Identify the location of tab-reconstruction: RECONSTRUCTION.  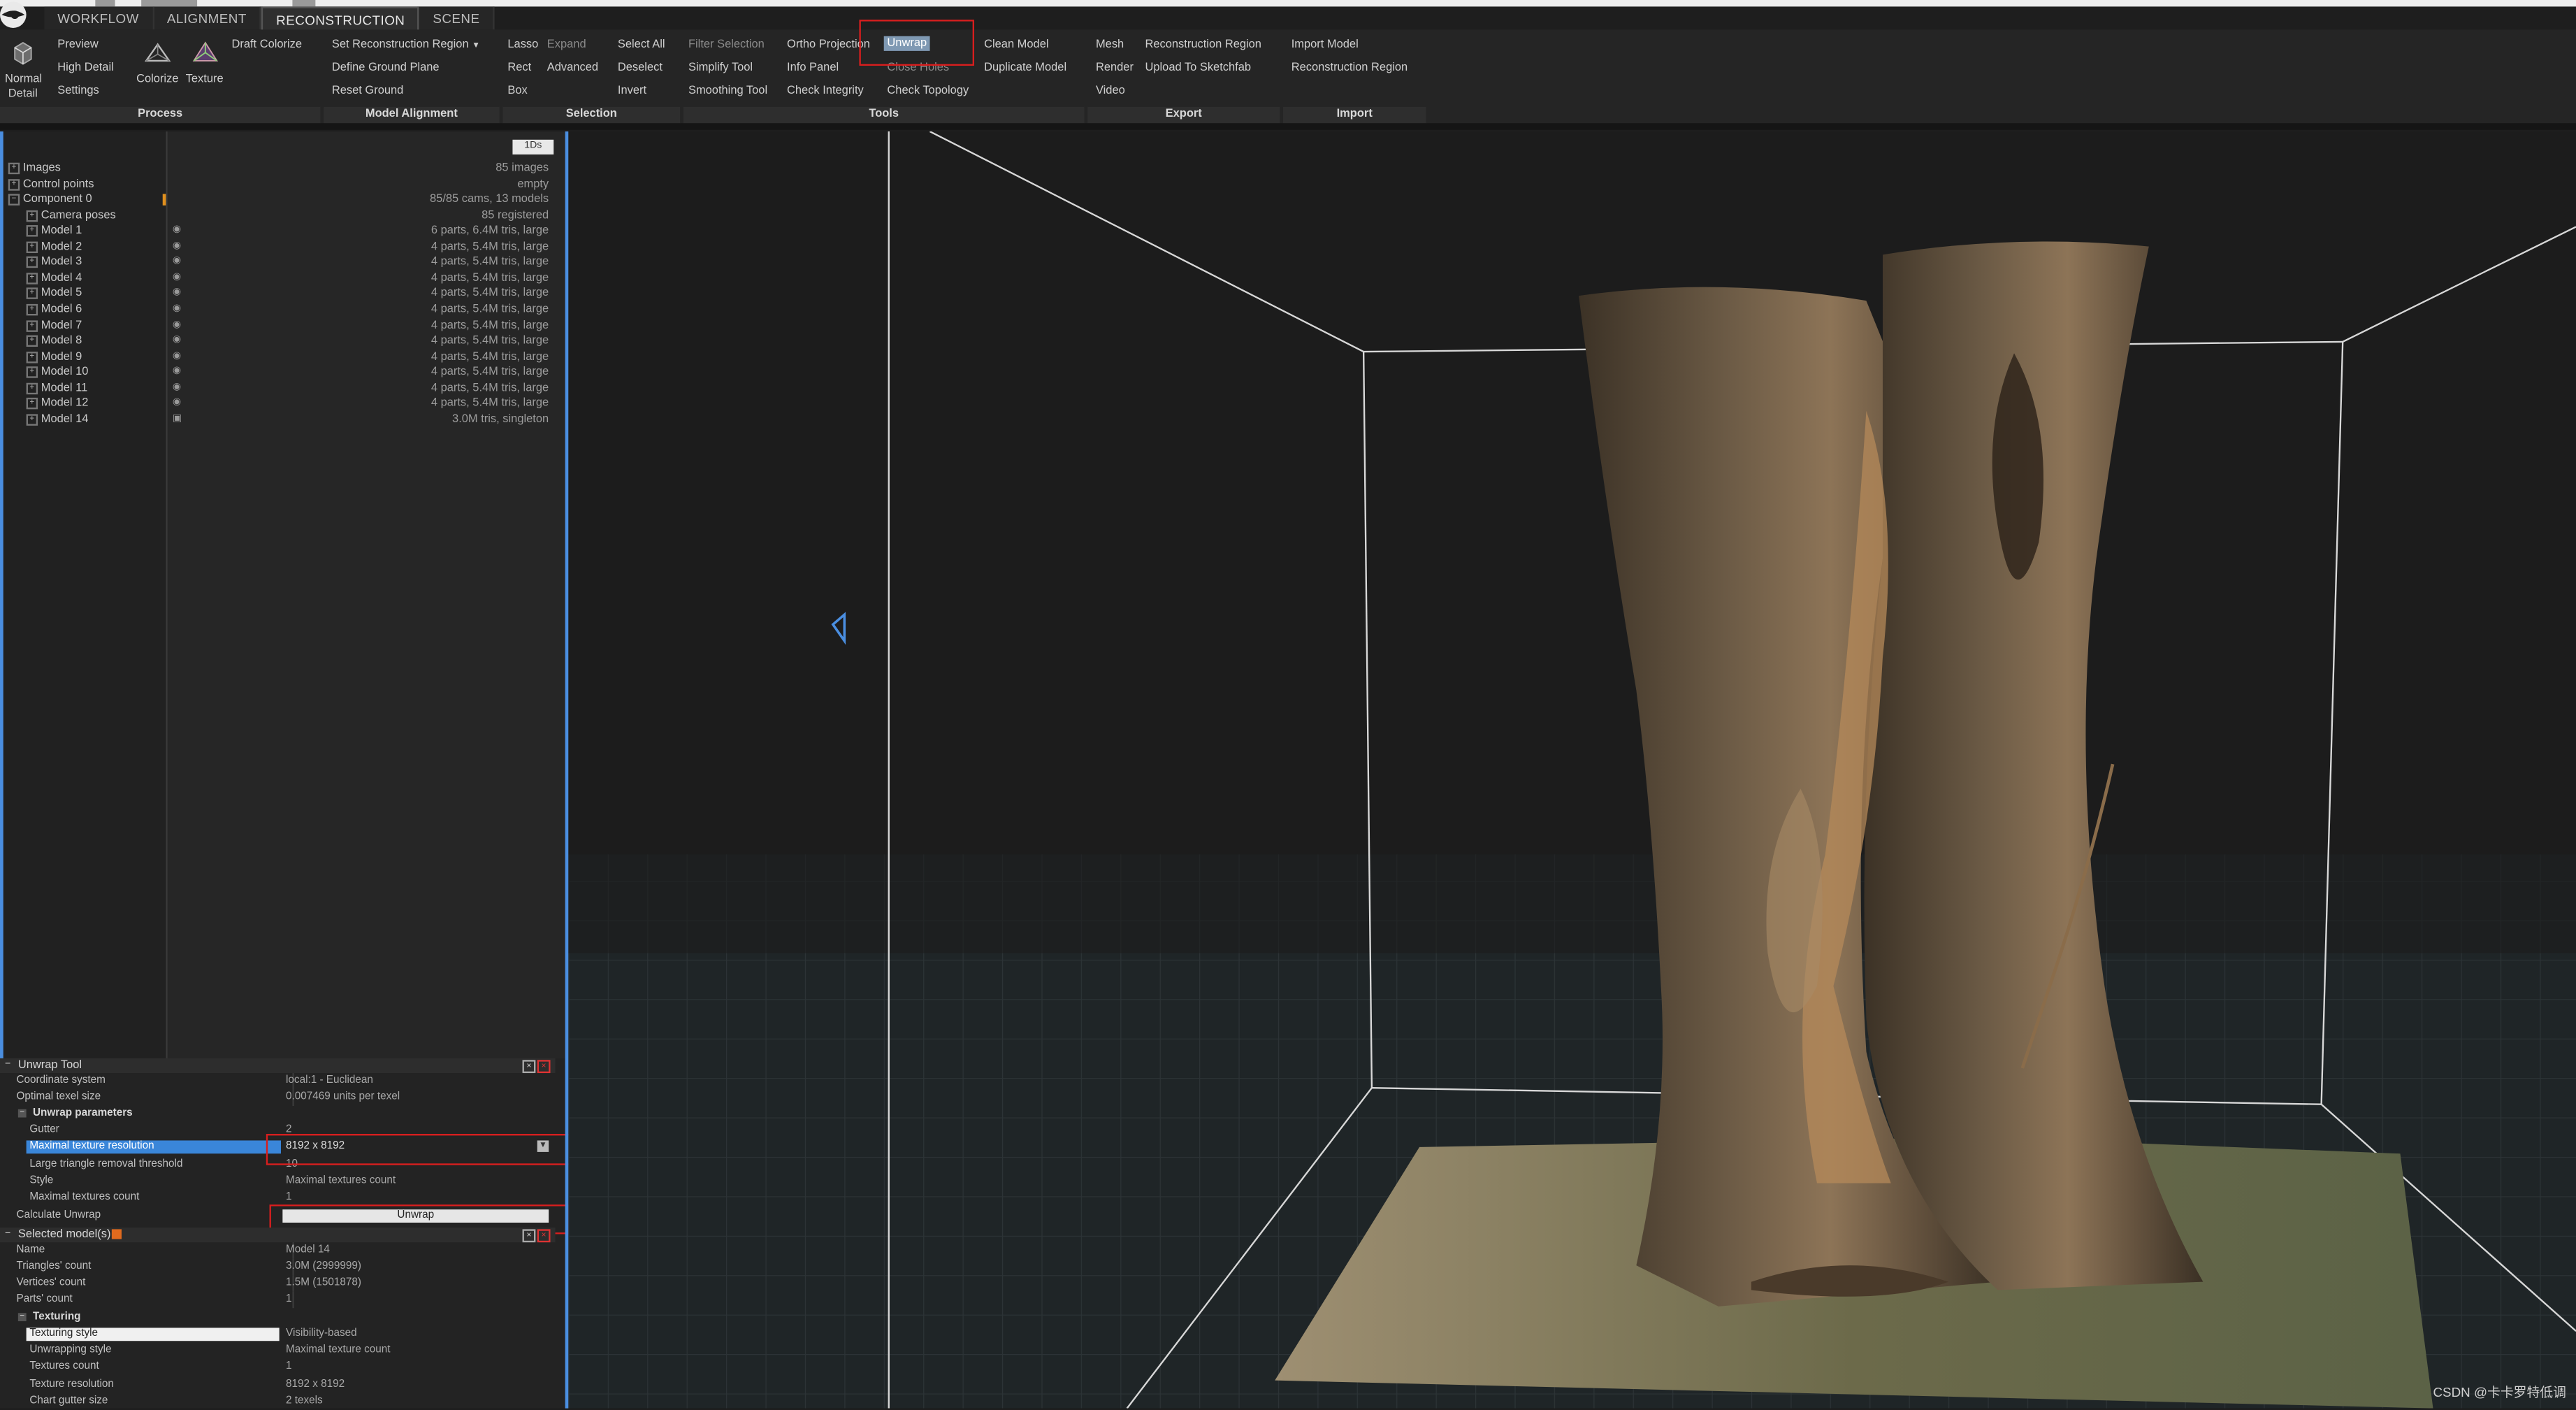
(340, 18).